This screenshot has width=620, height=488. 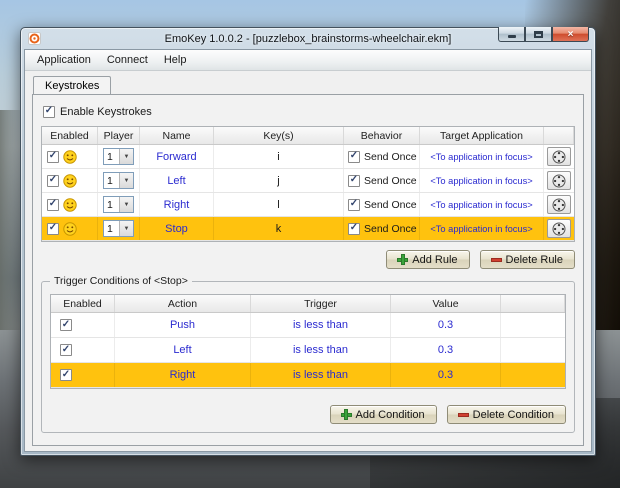 What do you see at coordinates (506, 414) in the screenshot?
I see `delete-condition-button: Delete Condition` at bounding box center [506, 414].